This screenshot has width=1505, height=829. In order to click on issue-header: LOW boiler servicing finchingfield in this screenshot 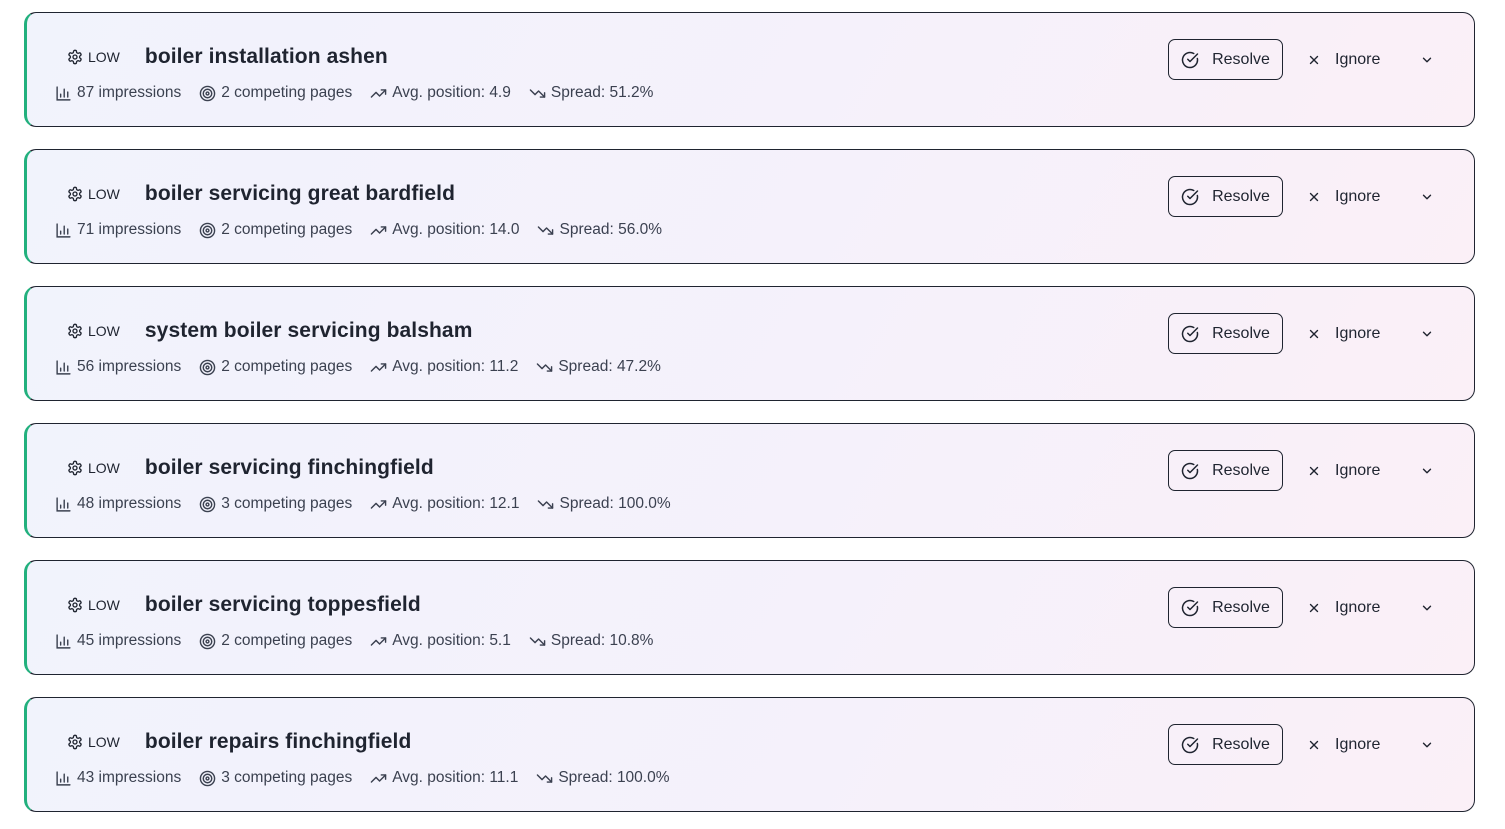, I will do `click(250, 468)`.